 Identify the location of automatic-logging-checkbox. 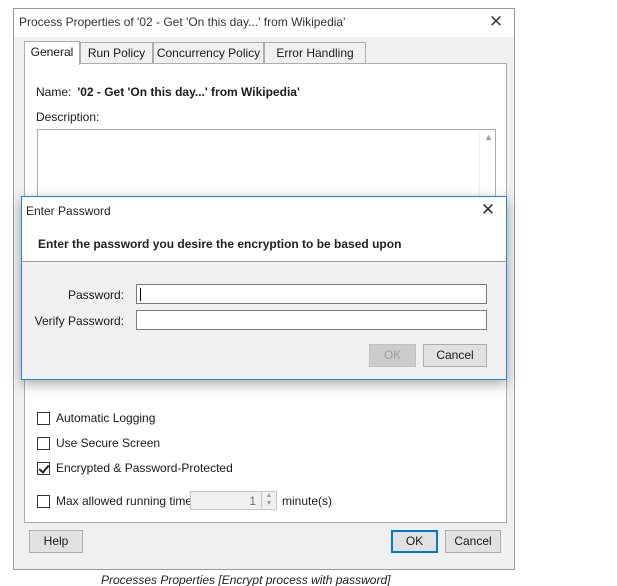
(43, 418).